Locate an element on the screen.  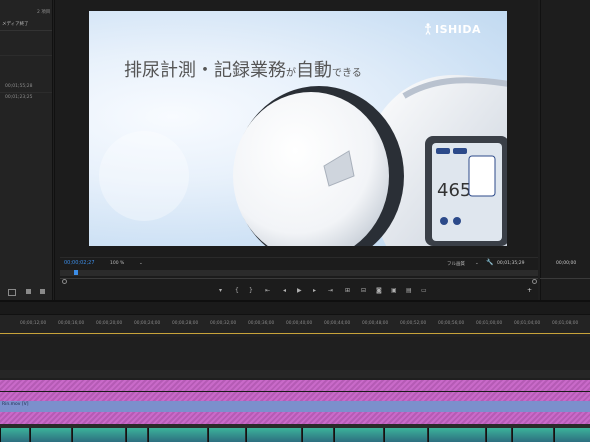
brand-text: ISHIDA is located at coordinates (458, 29).